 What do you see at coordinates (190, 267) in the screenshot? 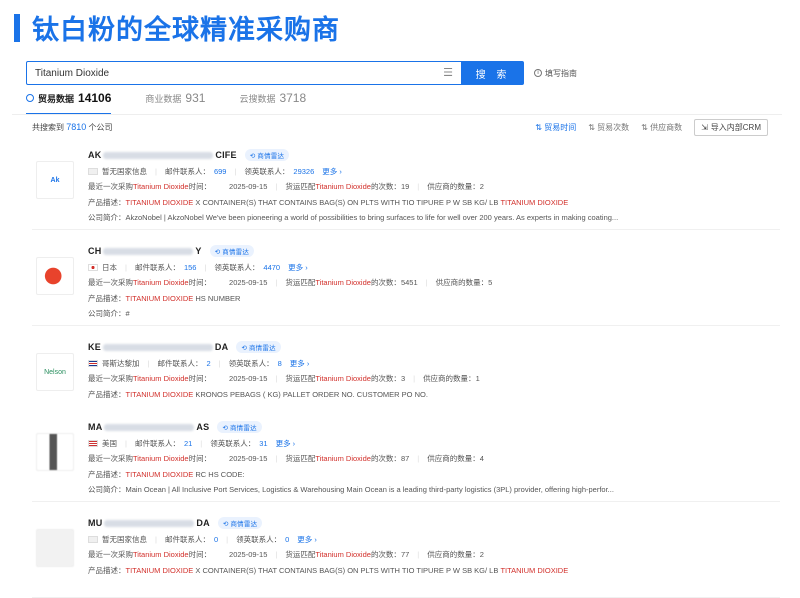
I see `email-count: 156` at bounding box center [190, 267].